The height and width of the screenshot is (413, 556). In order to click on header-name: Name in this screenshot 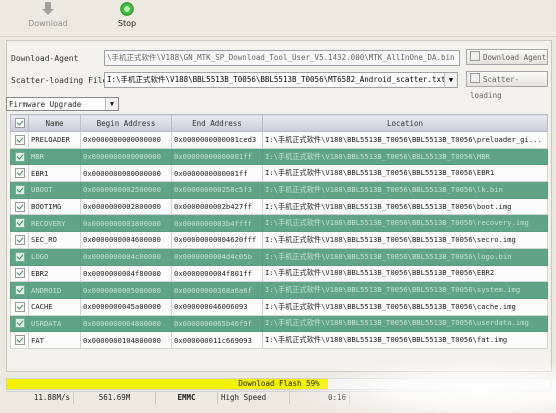, I will do `click(54, 123)`.